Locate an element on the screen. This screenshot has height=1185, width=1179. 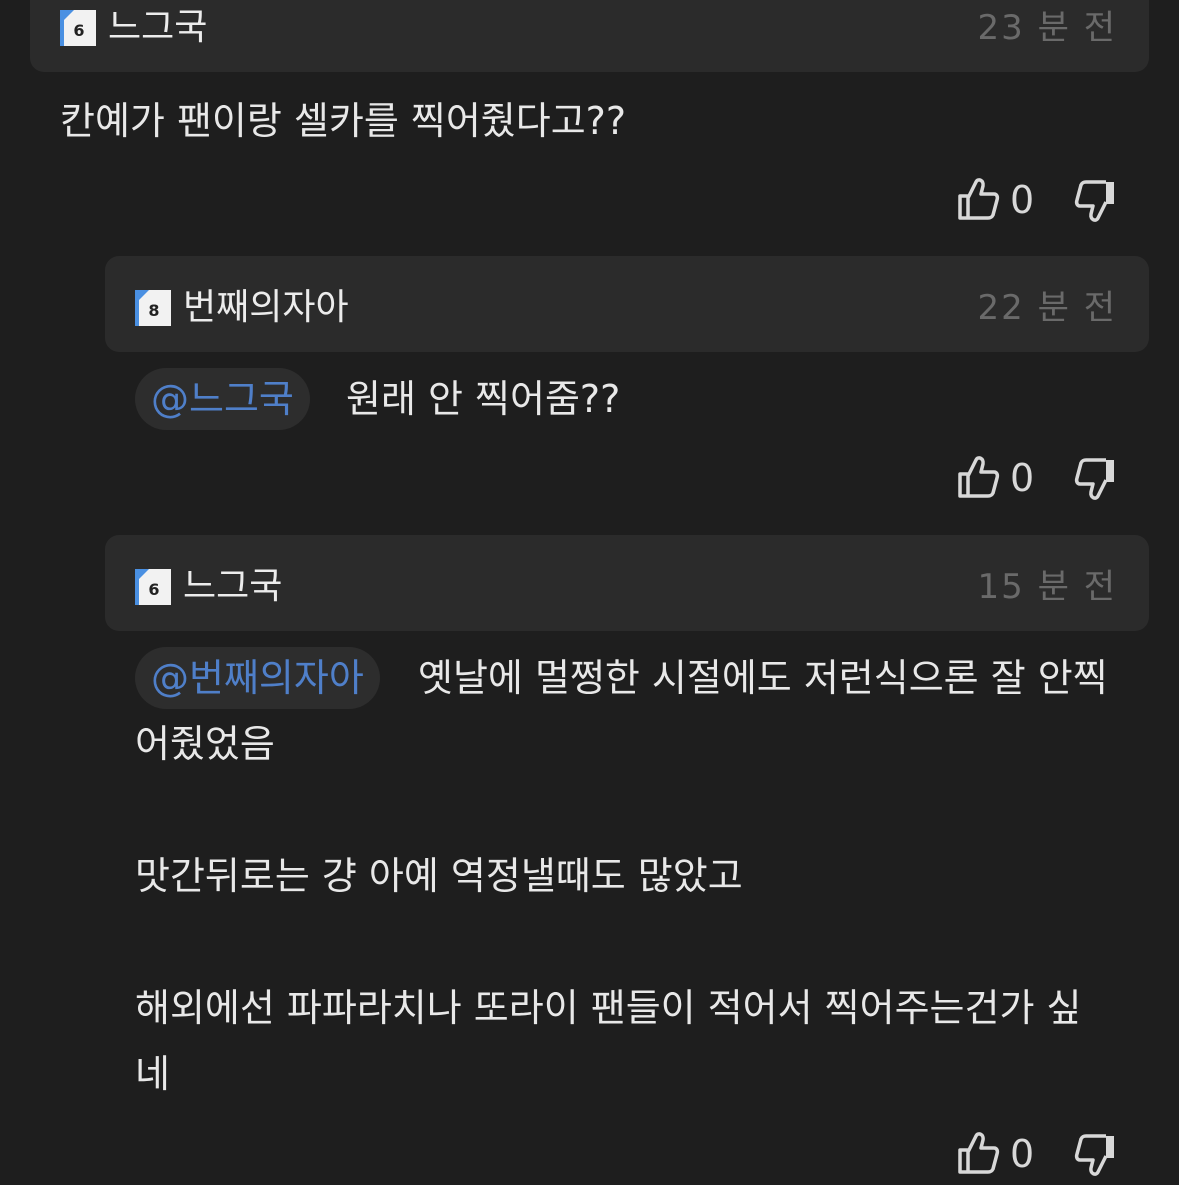
comment-time: 23 분 전 is located at coordinates (1047, 28).